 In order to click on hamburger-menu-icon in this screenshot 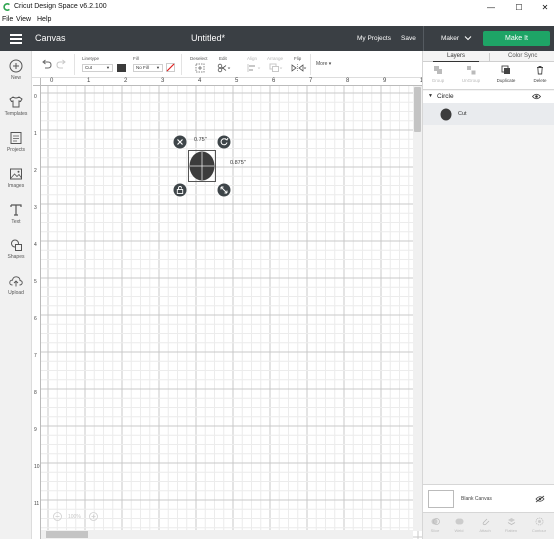, I will do `click(16, 39)`.